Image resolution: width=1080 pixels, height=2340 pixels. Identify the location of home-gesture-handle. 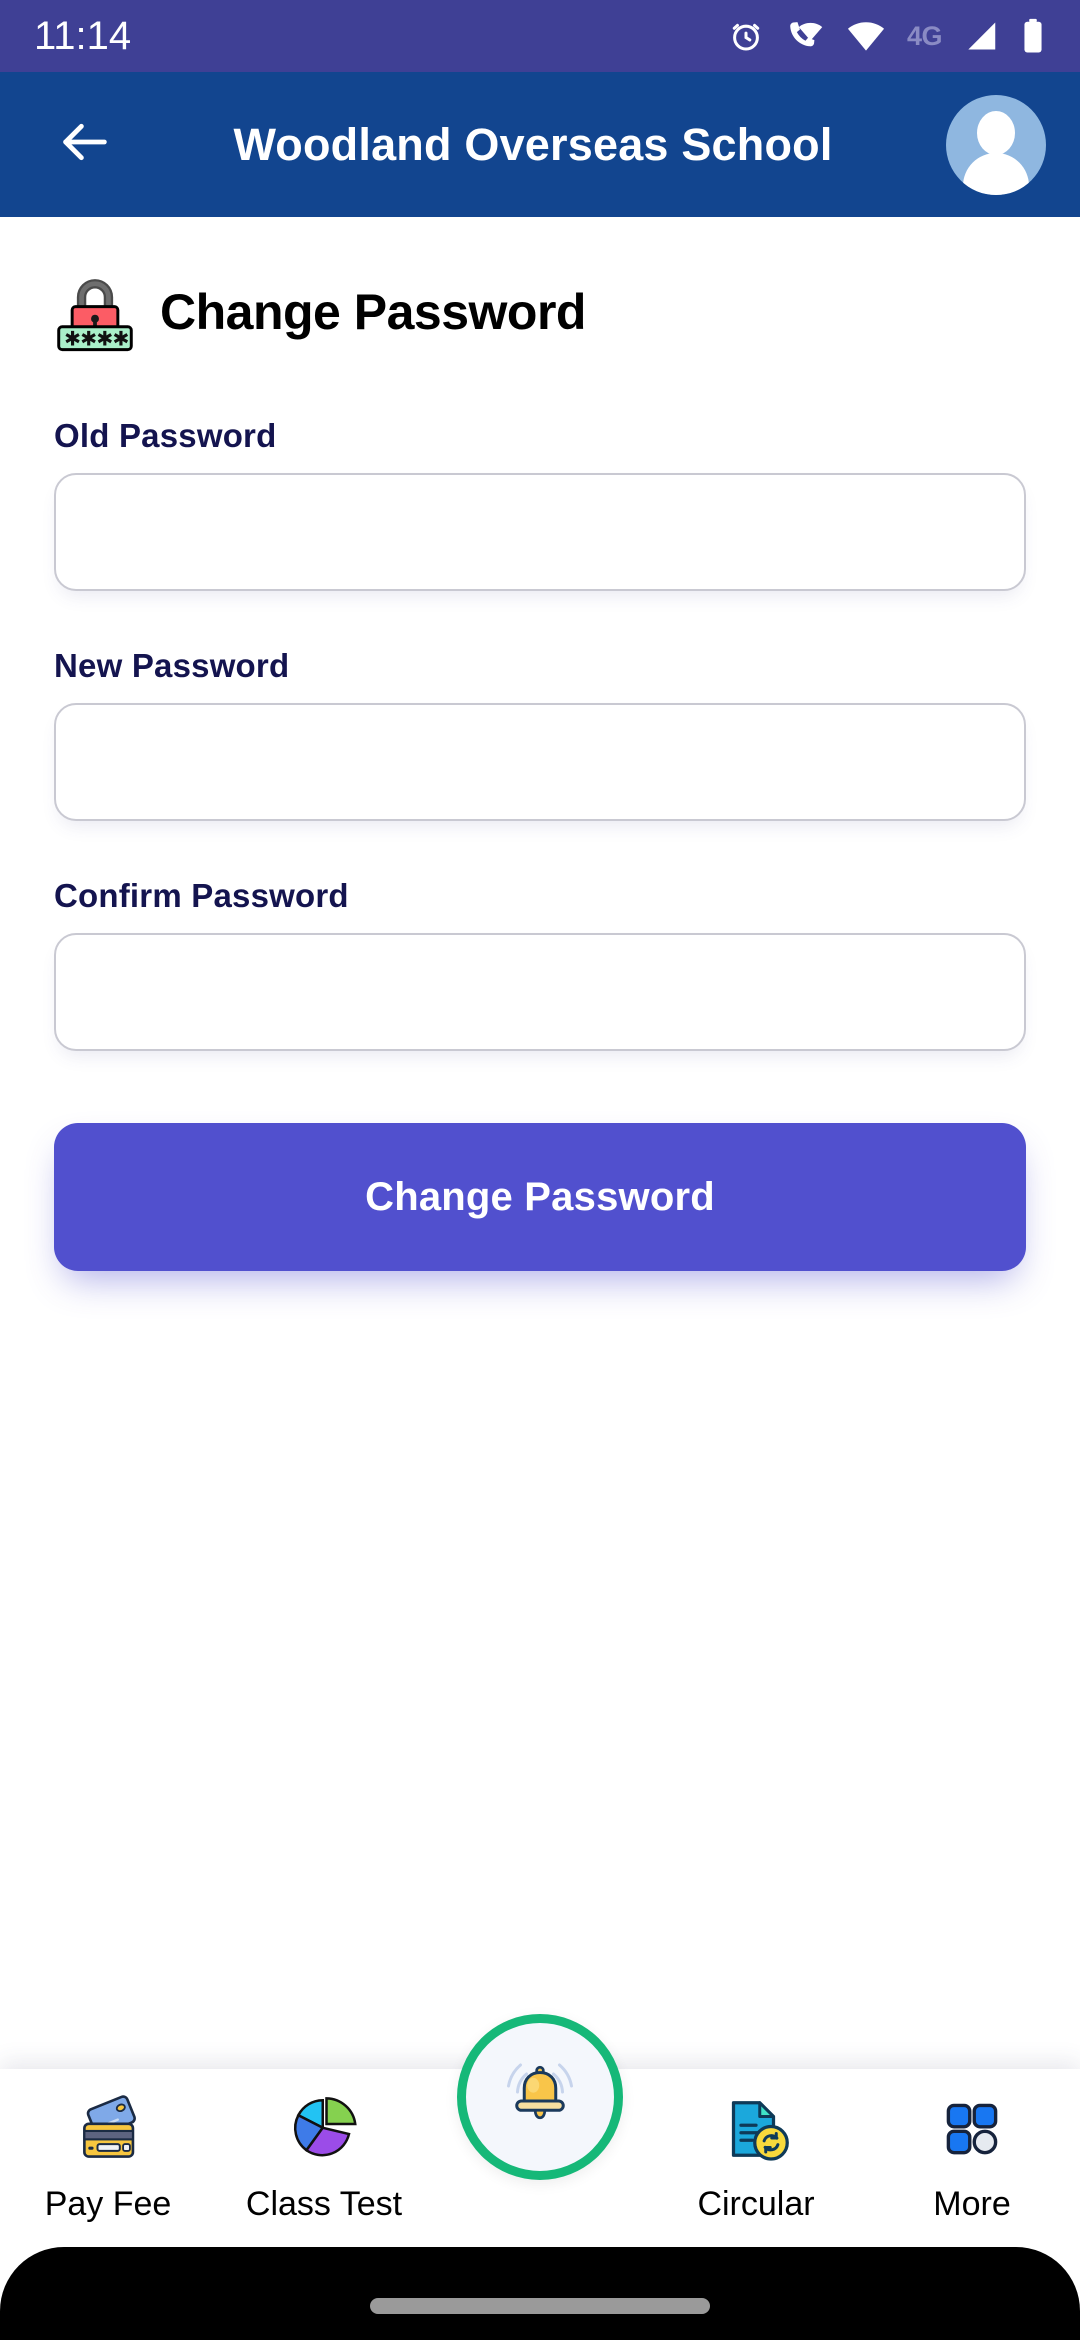
(540, 2306).